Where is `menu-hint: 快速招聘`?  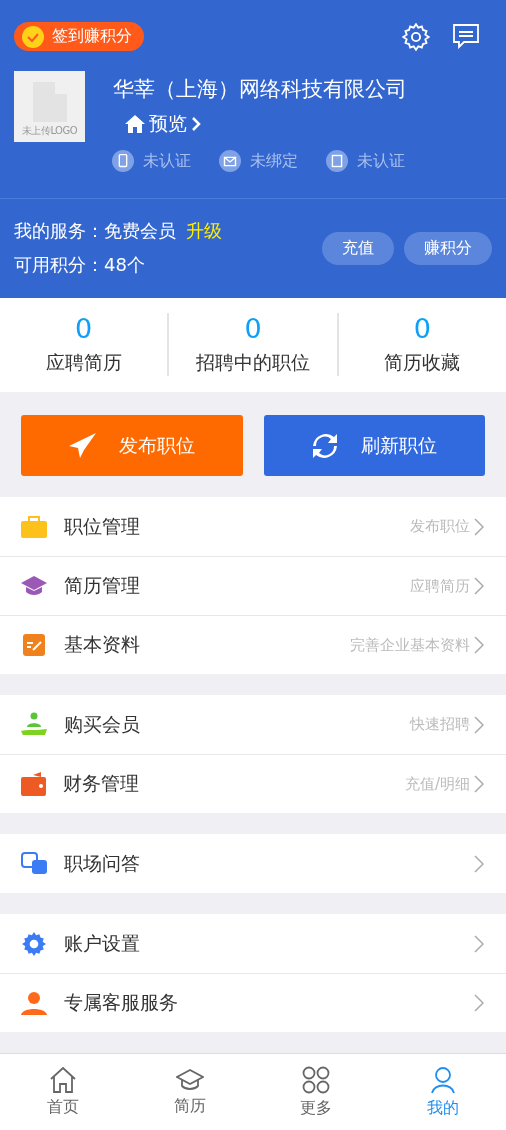 menu-hint: 快速招聘 is located at coordinates (440, 725).